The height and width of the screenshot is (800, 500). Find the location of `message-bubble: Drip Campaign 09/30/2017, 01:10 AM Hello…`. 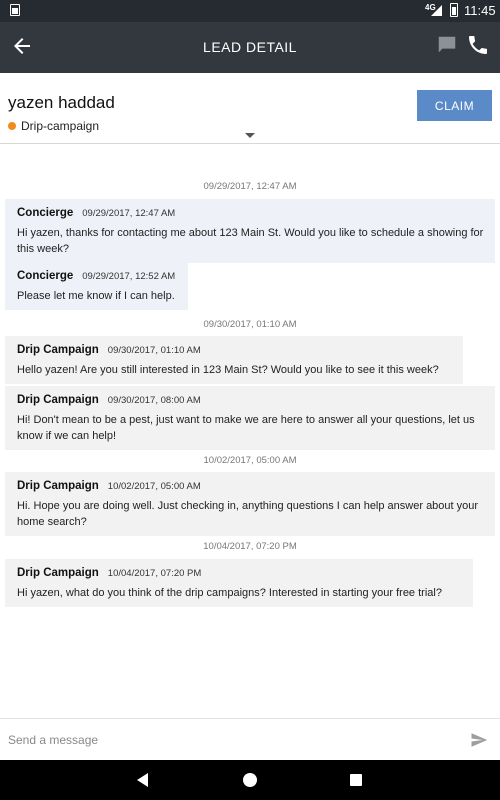

message-bubble: Drip Campaign 09/30/2017, 01:10 AM Hello… is located at coordinates (234, 360).